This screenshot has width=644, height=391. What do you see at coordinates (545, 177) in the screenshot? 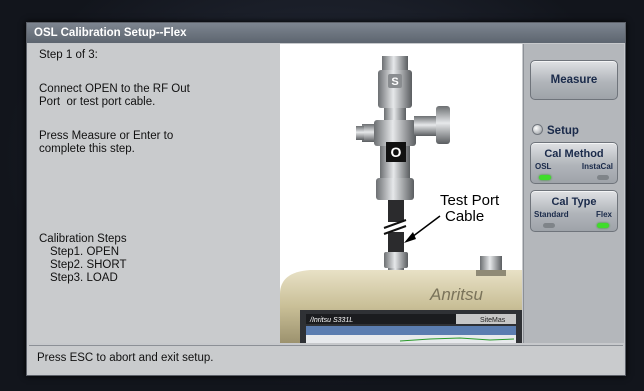
I see `osl-indicator-icon` at bounding box center [545, 177].